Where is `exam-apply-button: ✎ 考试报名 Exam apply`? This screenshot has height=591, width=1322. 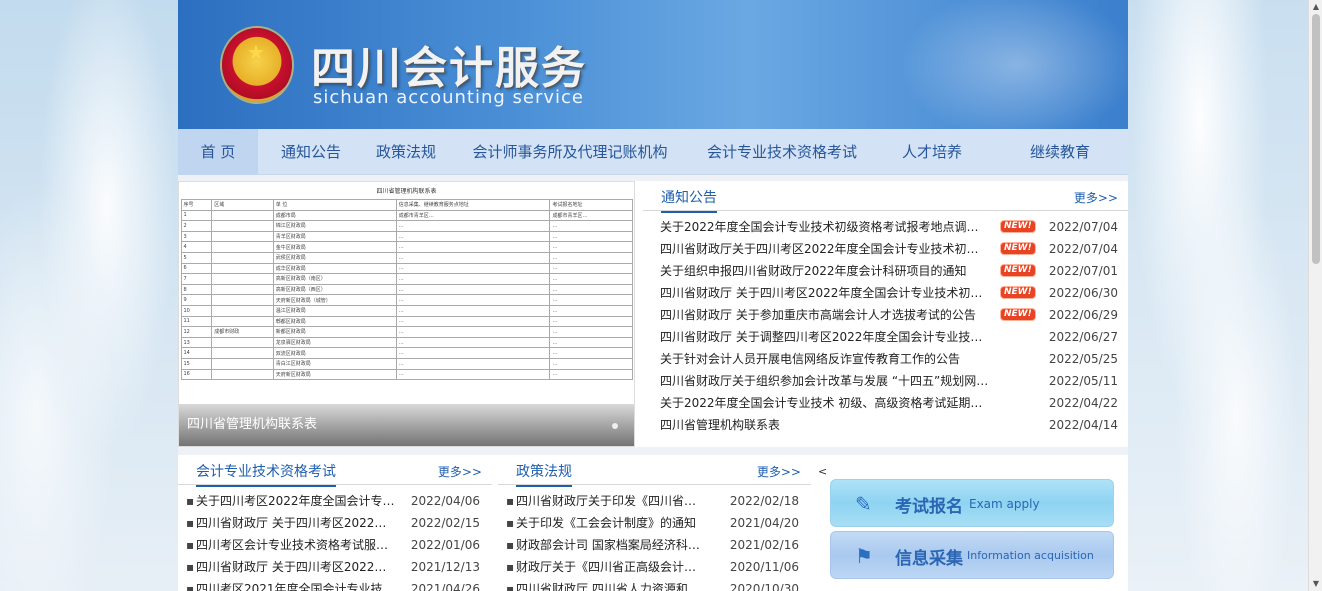
exam-apply-button: ✎ 考试报名 Exam apply is located at coordinates (972, 503).